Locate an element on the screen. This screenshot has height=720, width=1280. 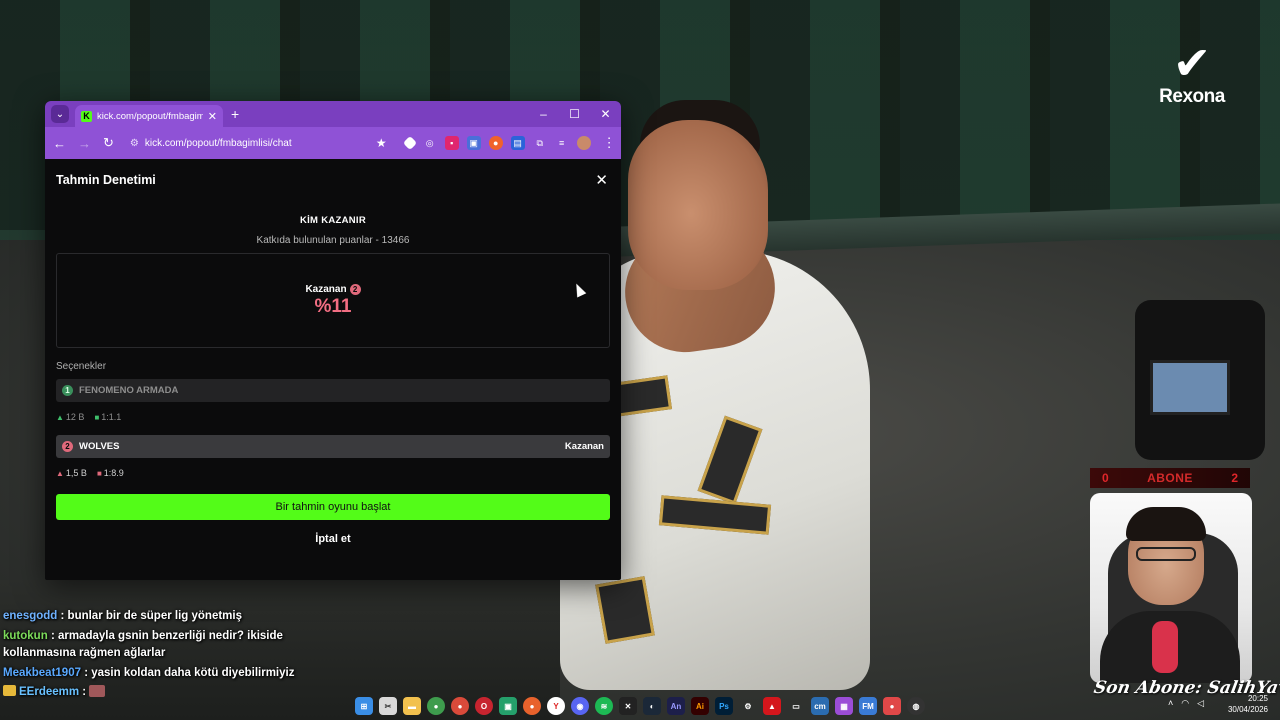
extension-window-icon: ▣ is located at coordinates (473, 143).